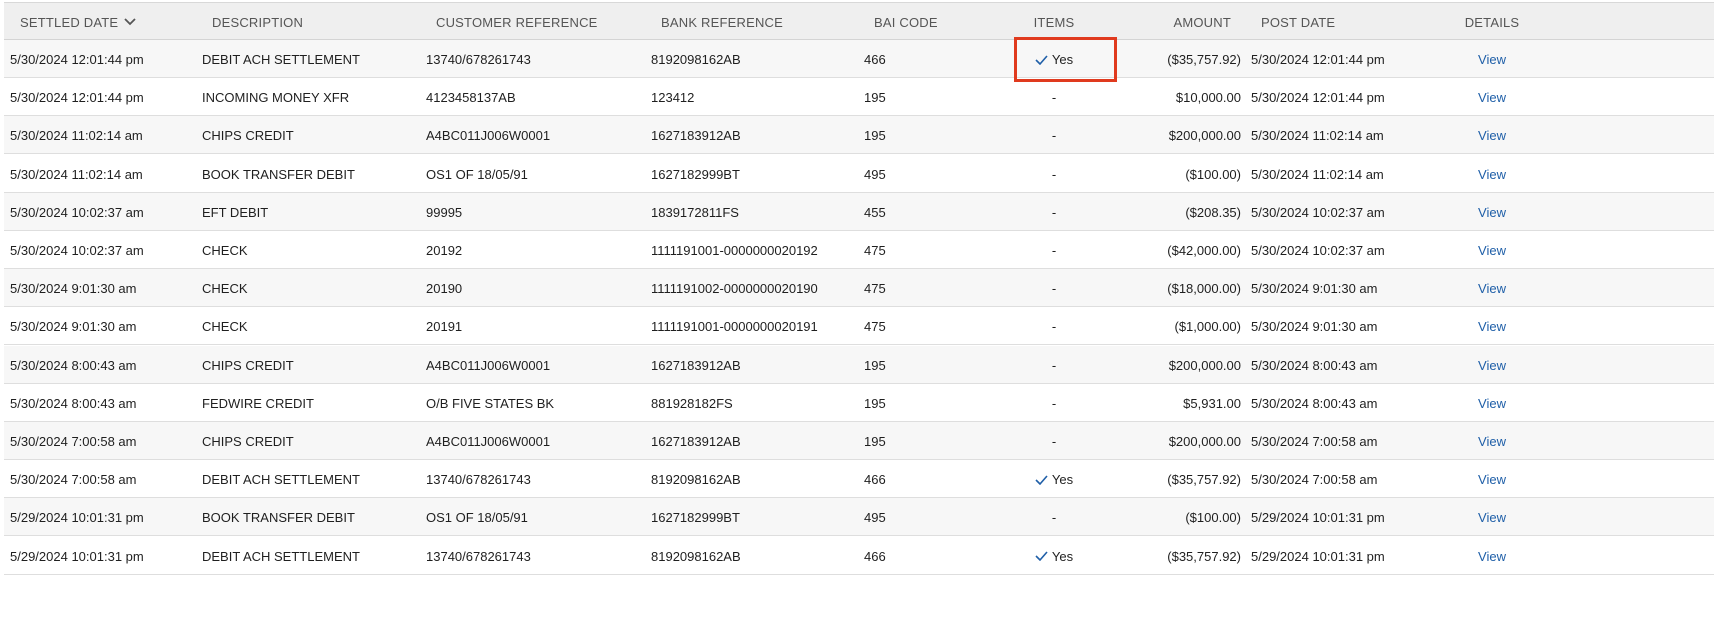  I want to click on post-date-cell: 5/29/2024 10:01:31 pm, so click(1318, 518).